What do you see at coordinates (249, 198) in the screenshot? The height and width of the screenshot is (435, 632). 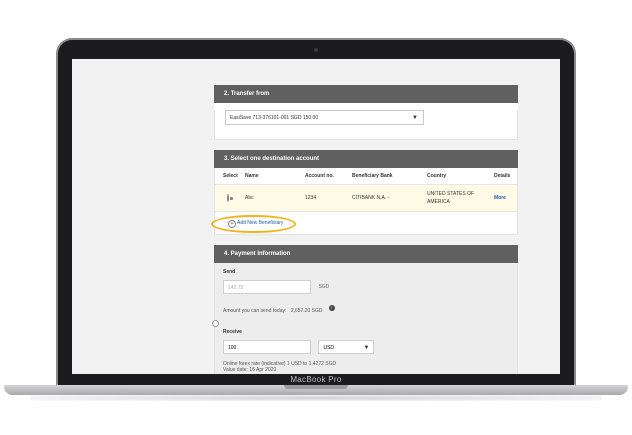 I see `beneficiary-name: Abc` at bounding box center [249, 198].